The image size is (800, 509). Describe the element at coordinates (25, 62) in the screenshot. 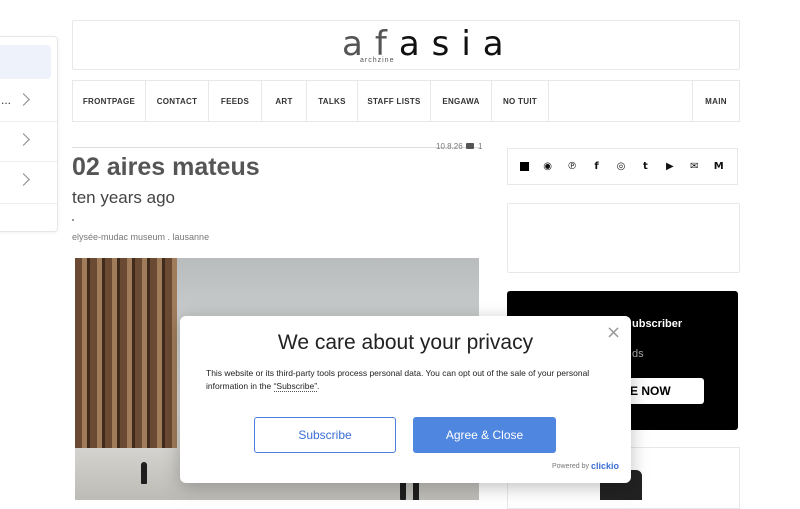

I see `side-panel-active-item` at that location.